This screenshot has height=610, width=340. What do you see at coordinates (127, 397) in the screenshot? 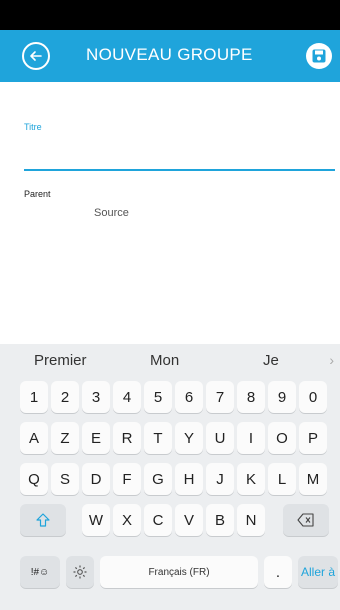
I see `key: 4` at bounding box center [127, 397].